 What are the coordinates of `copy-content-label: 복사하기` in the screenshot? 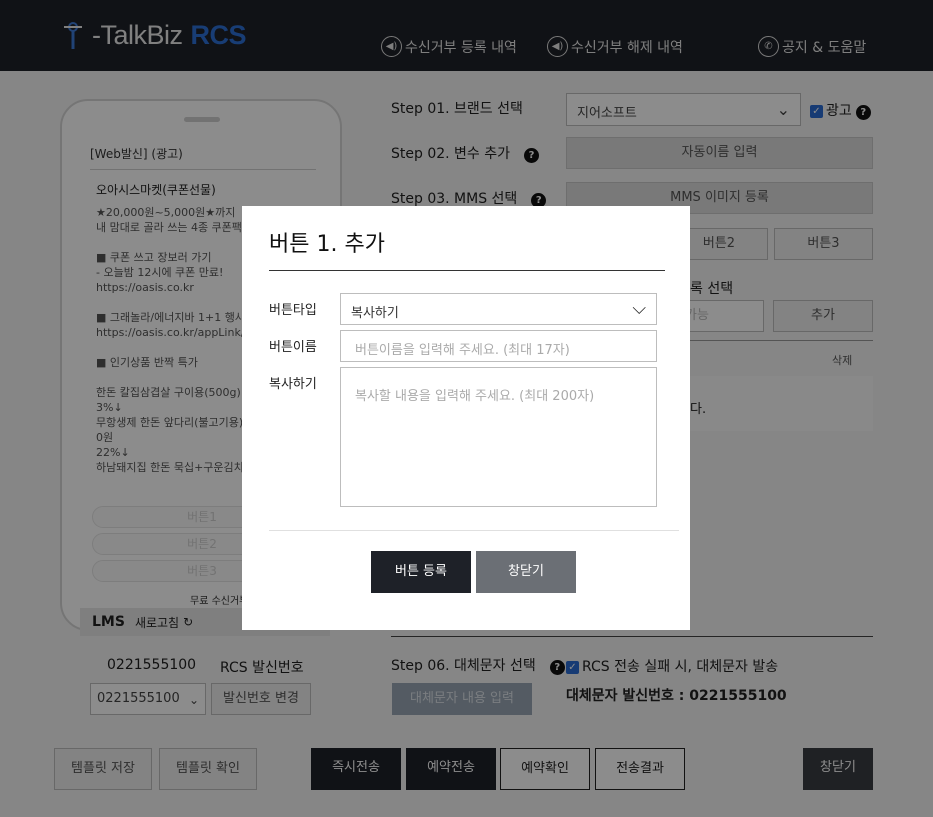 It's located at (293, 384).